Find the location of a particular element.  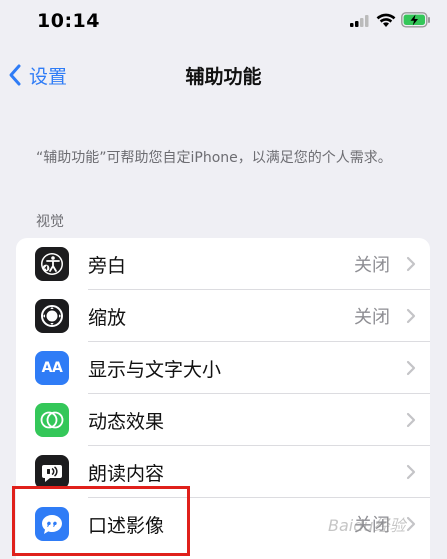

cellular-signal-icon is located at coordinates (359, 21).